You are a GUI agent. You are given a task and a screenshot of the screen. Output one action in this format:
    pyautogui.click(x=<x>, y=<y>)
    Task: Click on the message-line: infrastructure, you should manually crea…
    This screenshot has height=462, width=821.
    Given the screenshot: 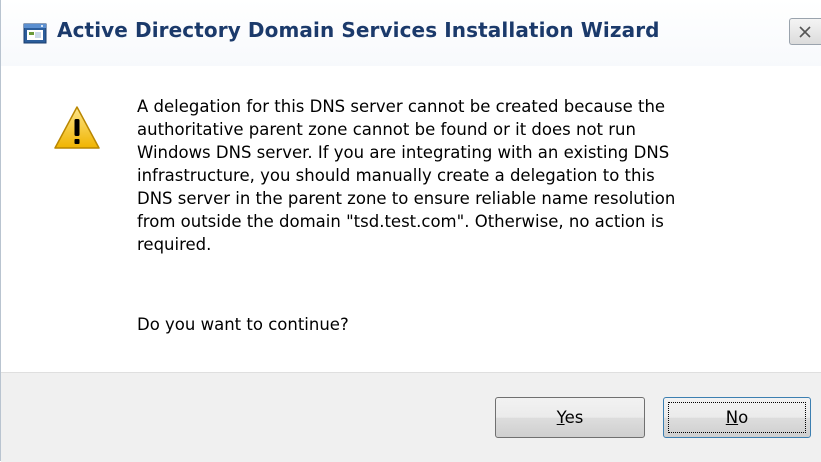 What is the action you would take?
    pyautogui.click(x=396, y=175)
    